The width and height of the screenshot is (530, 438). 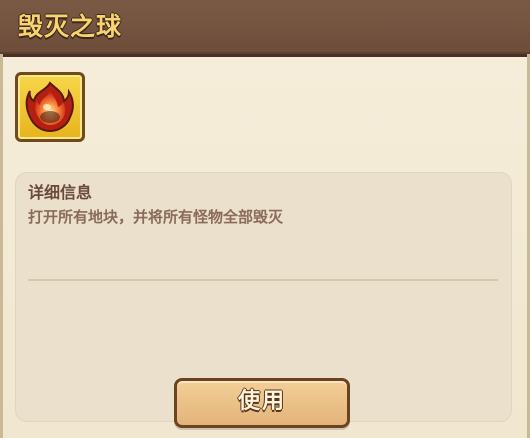 I want to click on dialog-edge-left, so click(x=1, y=246).